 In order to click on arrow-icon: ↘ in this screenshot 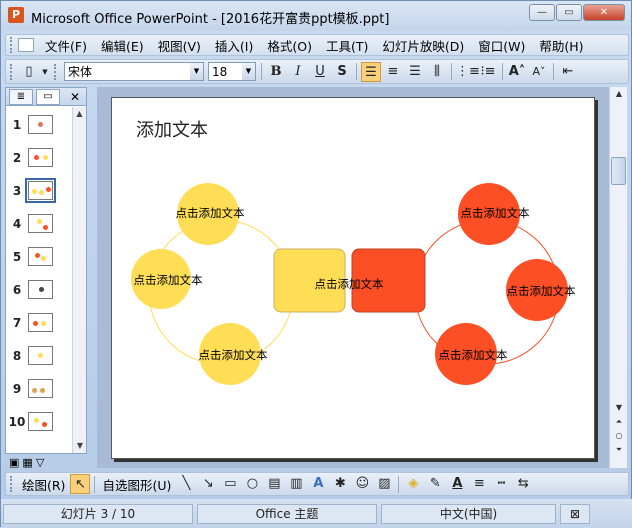, I will do `click(208, 484)`.